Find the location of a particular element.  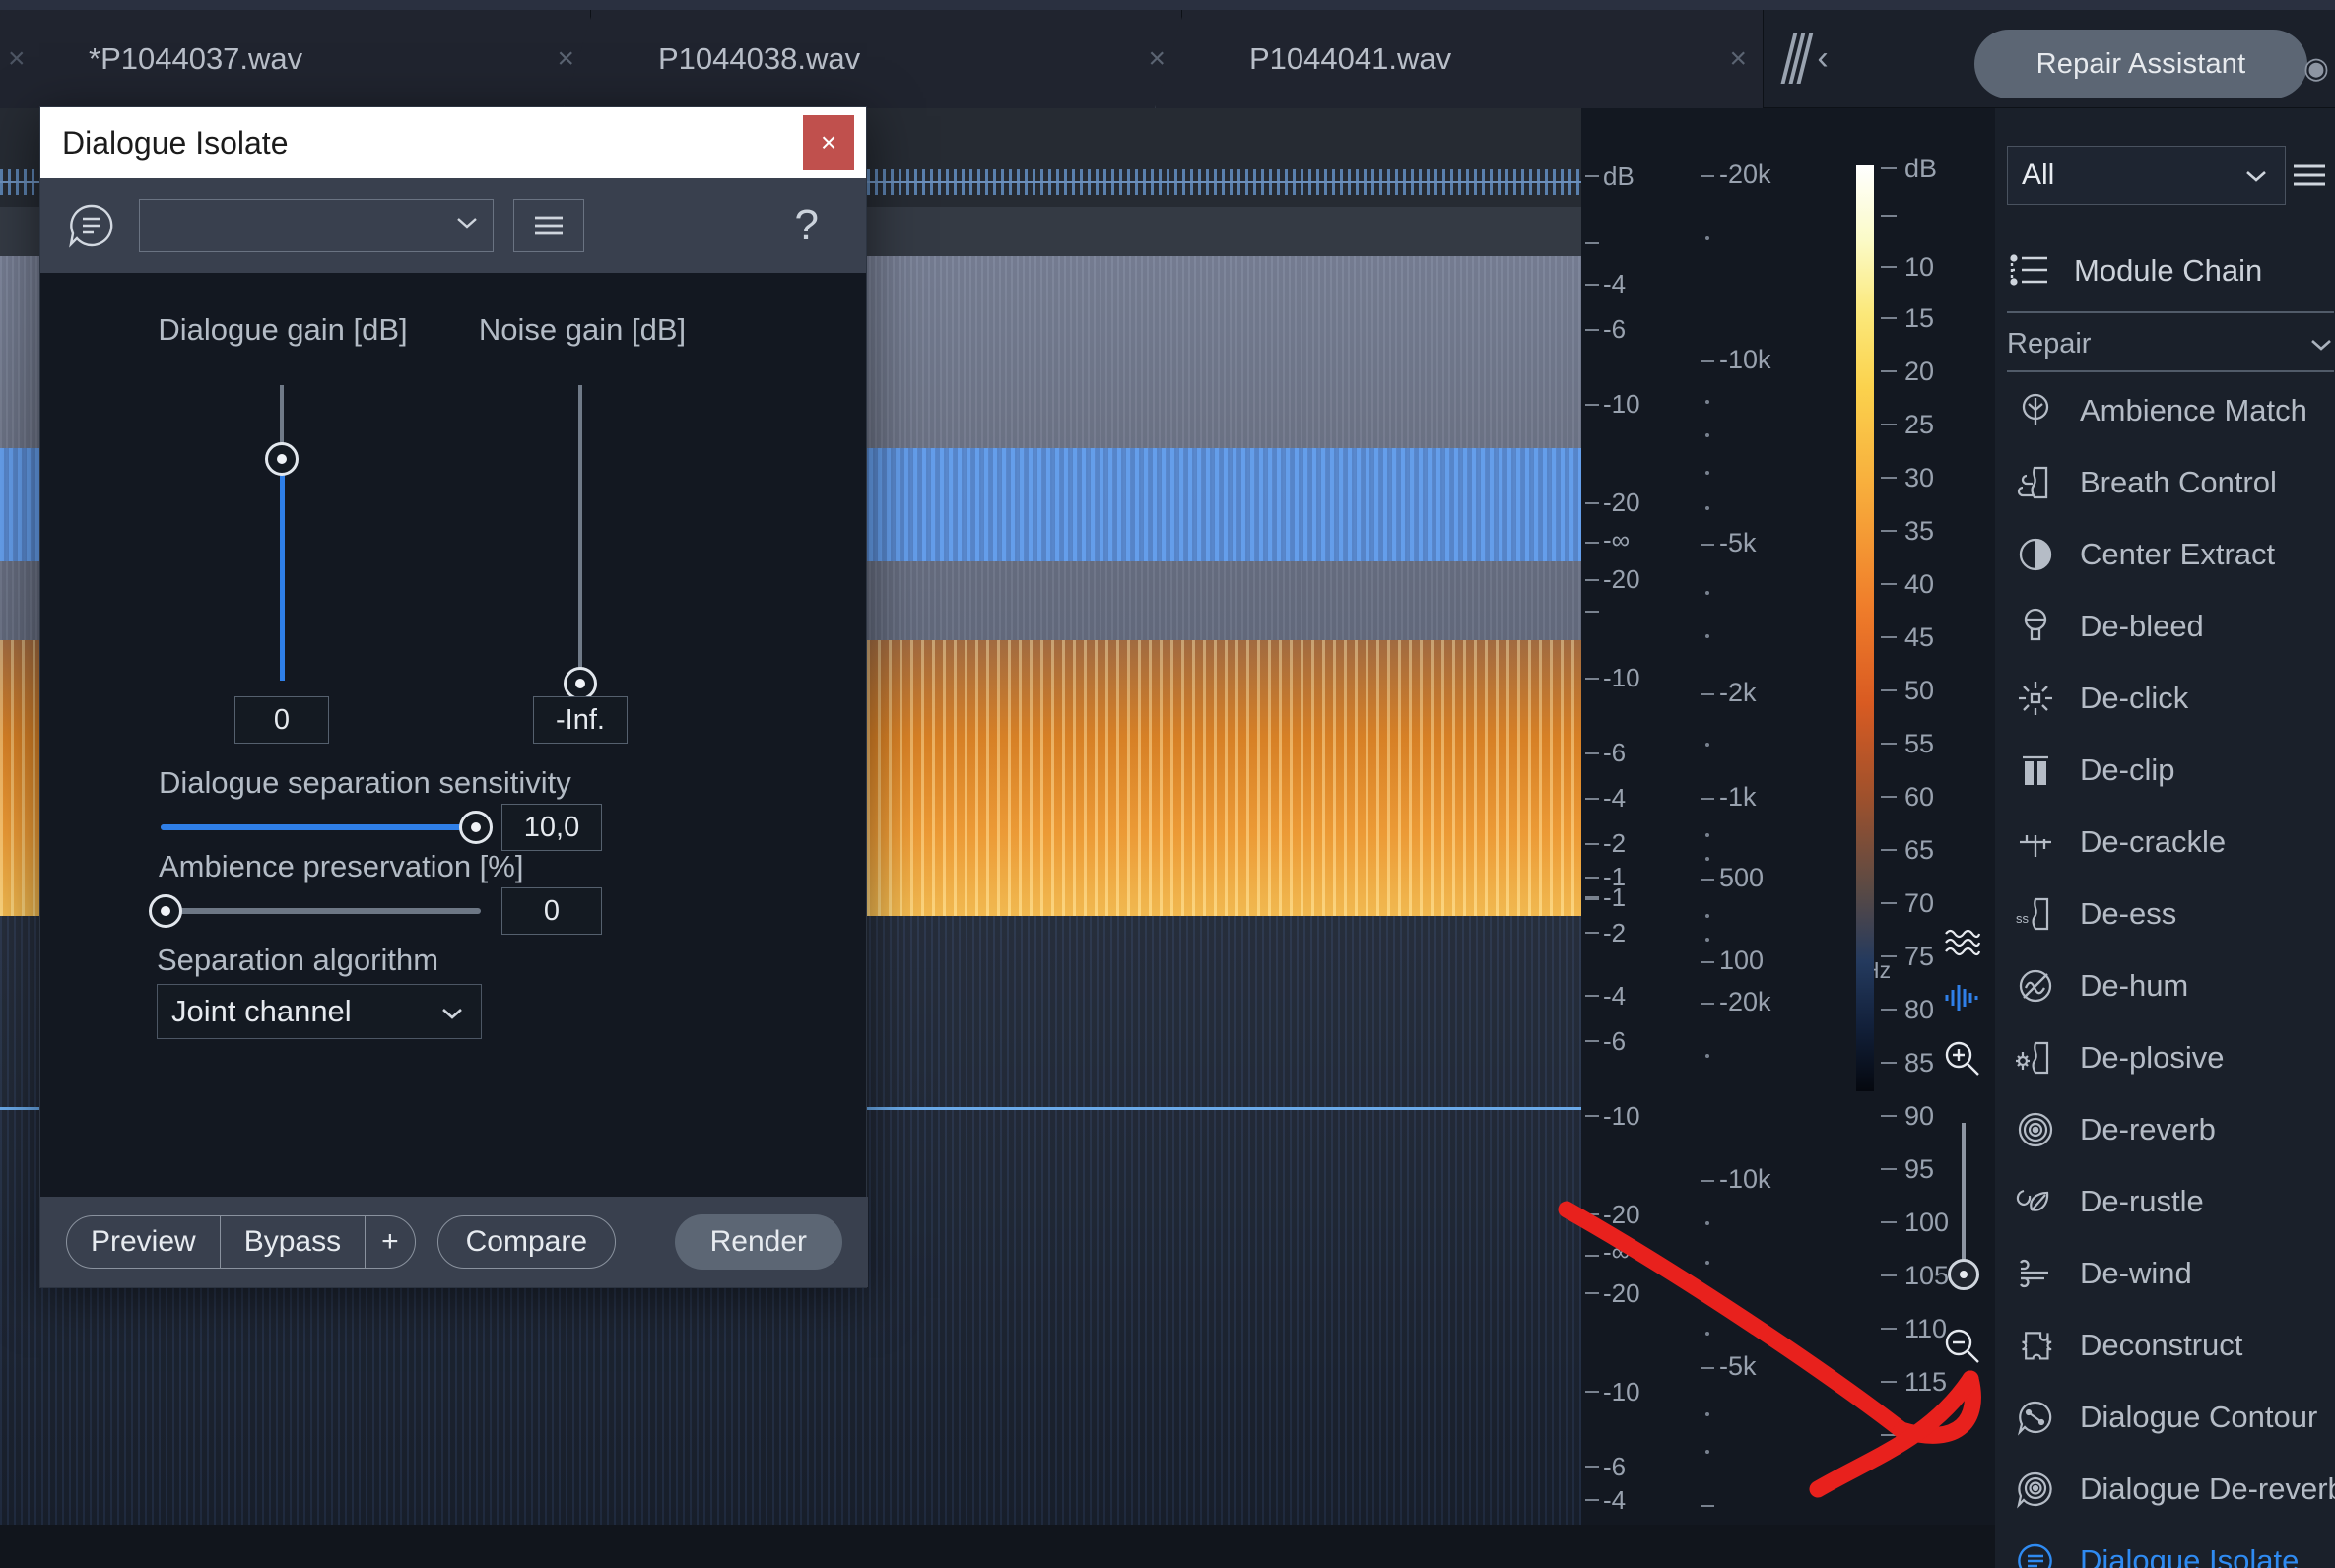

dialogue-gain-slider-knob is located at coordinates (282, 459).